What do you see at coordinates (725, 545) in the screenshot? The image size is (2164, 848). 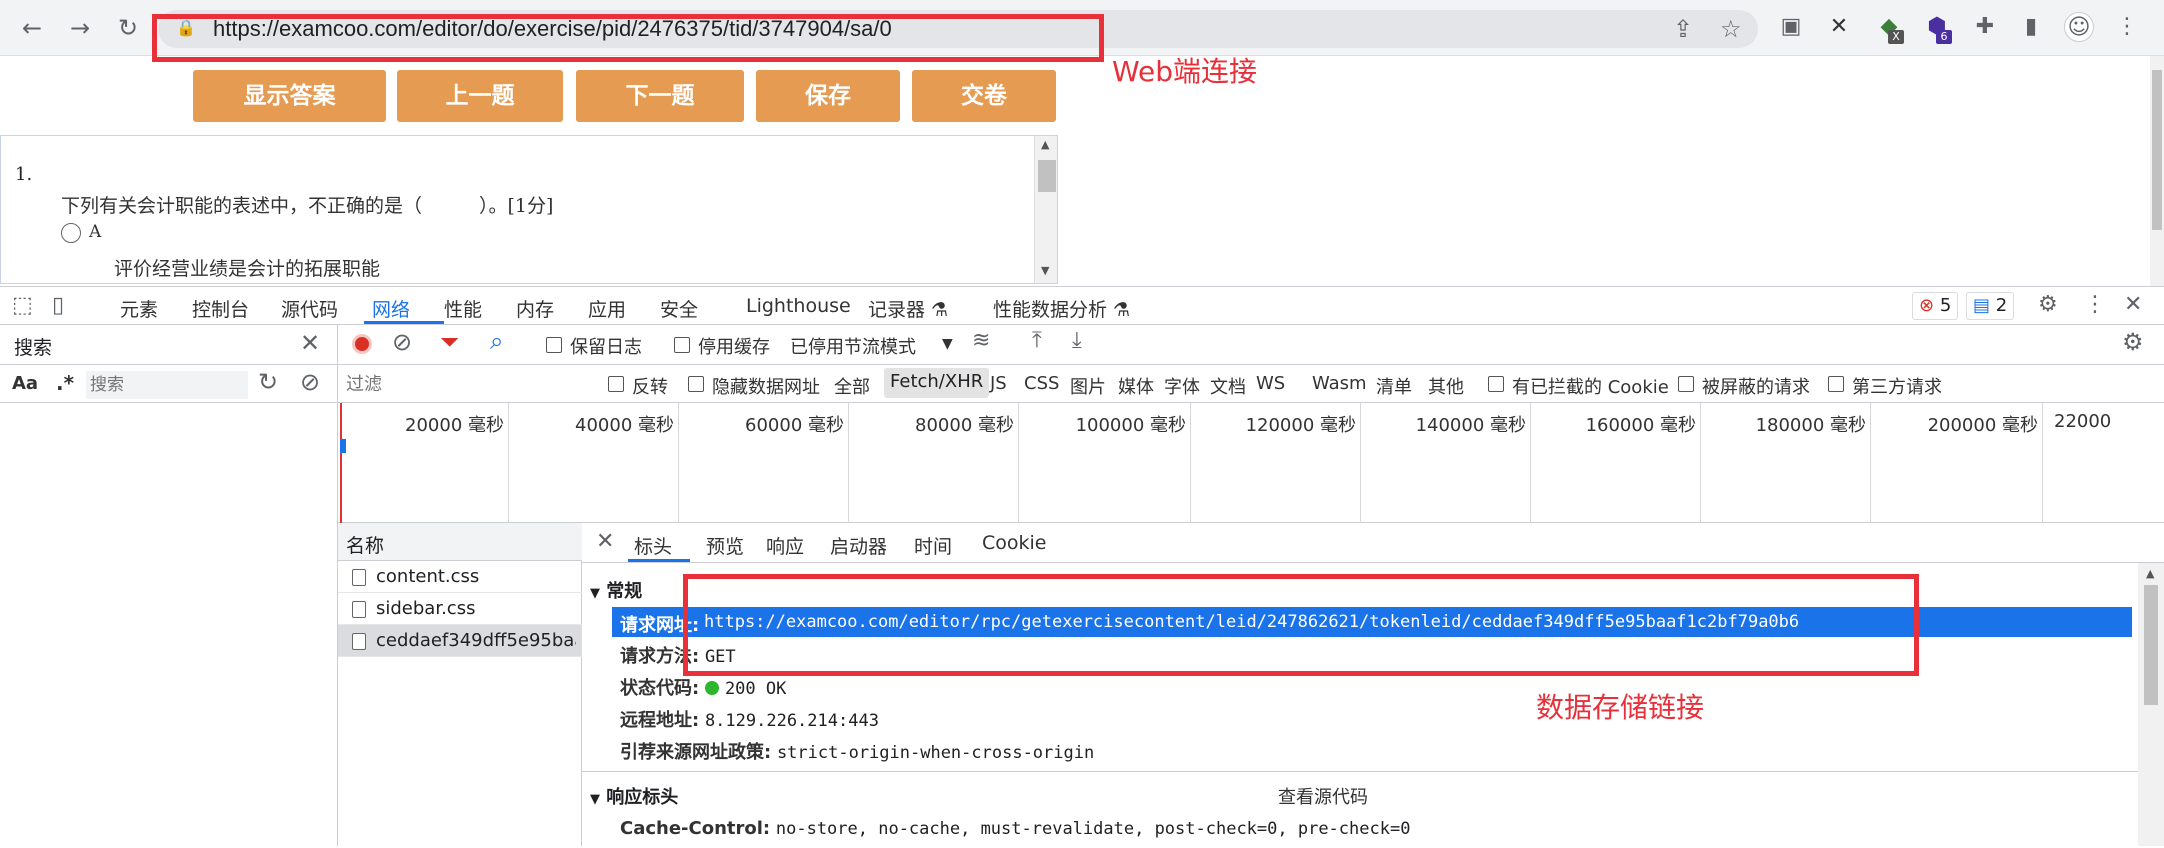 I see `tab-preview: 预览` at bounding box center [725, 545].